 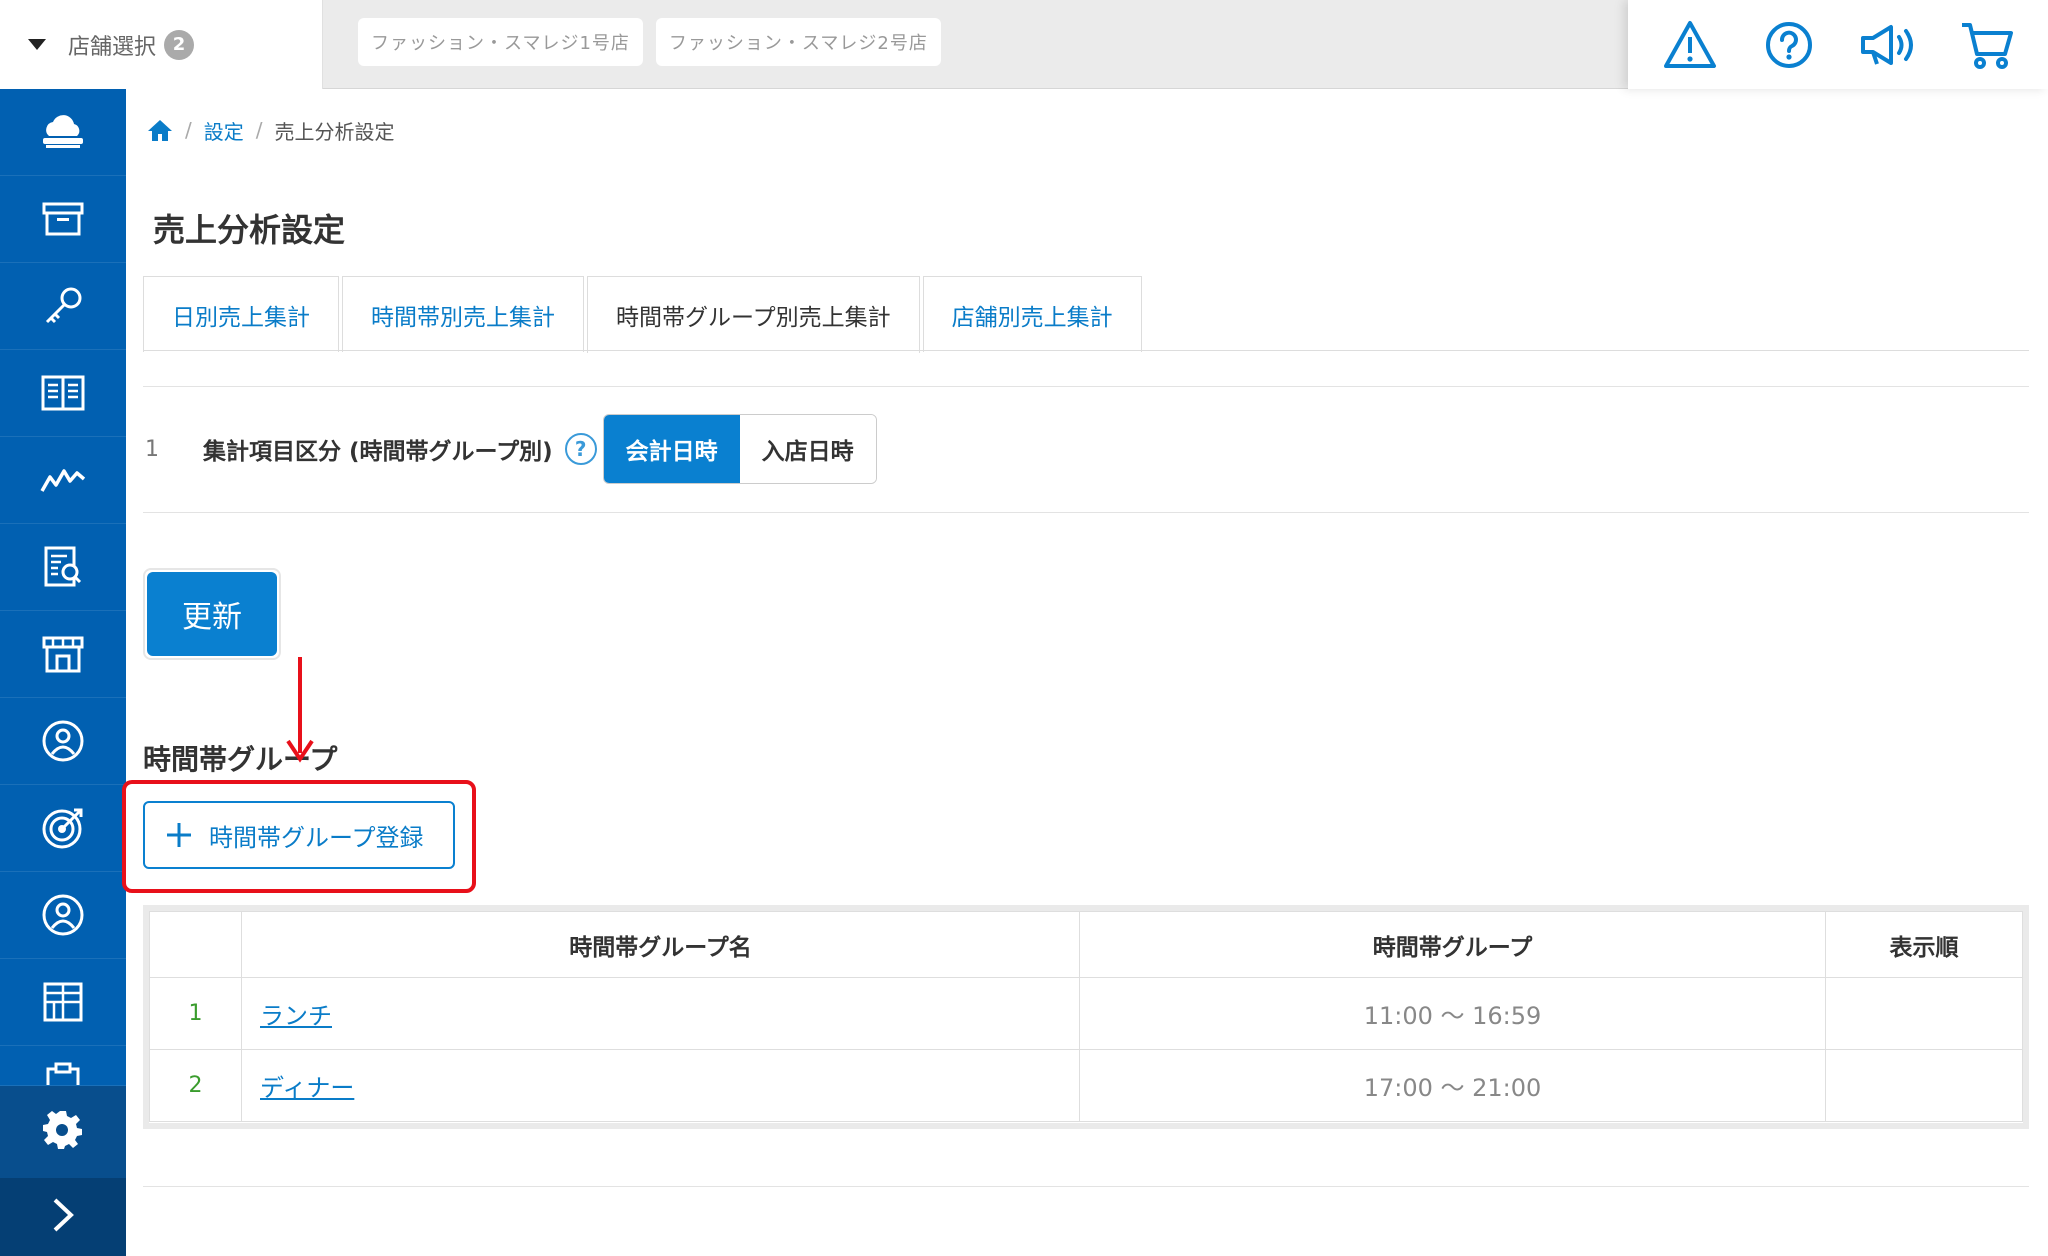 What do you see at coordinates (660, 1013) in the screenshot?
I see `row-name-cell: ランチ` at bounding box center [660, 1013].